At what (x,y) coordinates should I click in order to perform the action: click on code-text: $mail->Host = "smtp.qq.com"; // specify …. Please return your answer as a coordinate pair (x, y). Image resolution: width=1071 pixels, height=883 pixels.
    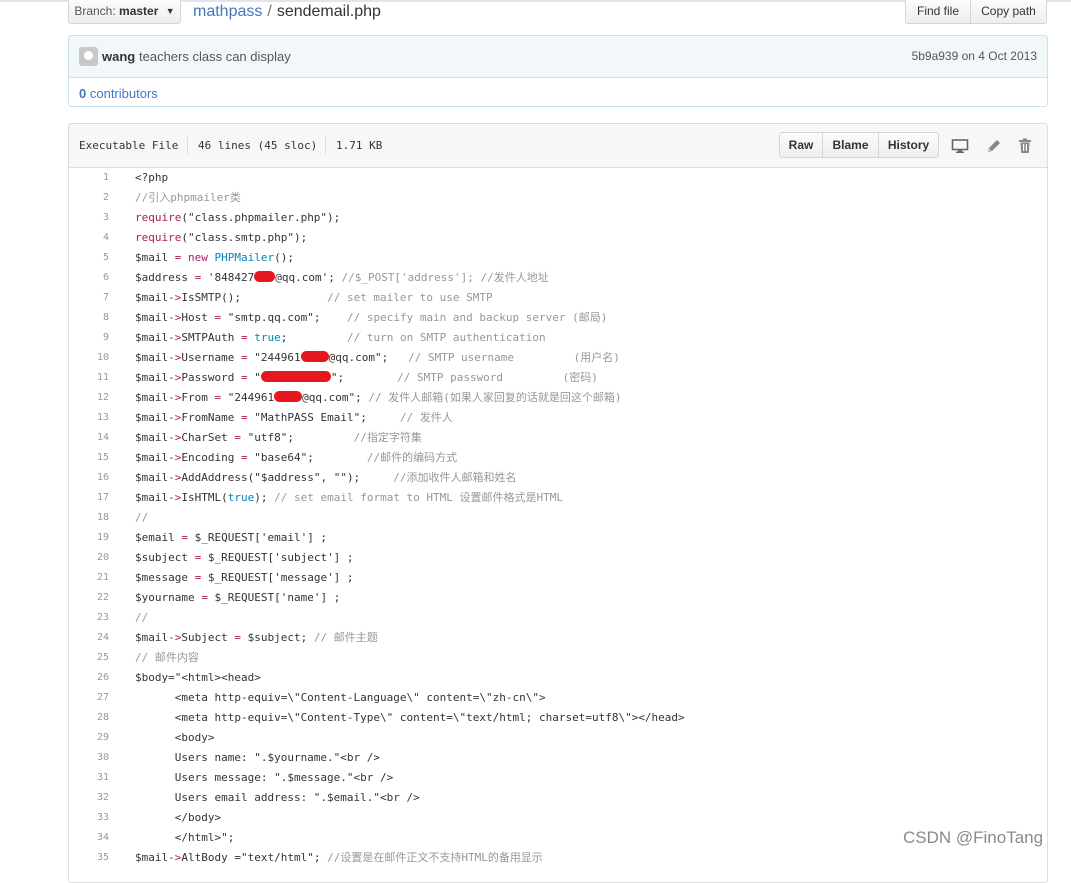
    Looking at the image, I should click on (371, 317).